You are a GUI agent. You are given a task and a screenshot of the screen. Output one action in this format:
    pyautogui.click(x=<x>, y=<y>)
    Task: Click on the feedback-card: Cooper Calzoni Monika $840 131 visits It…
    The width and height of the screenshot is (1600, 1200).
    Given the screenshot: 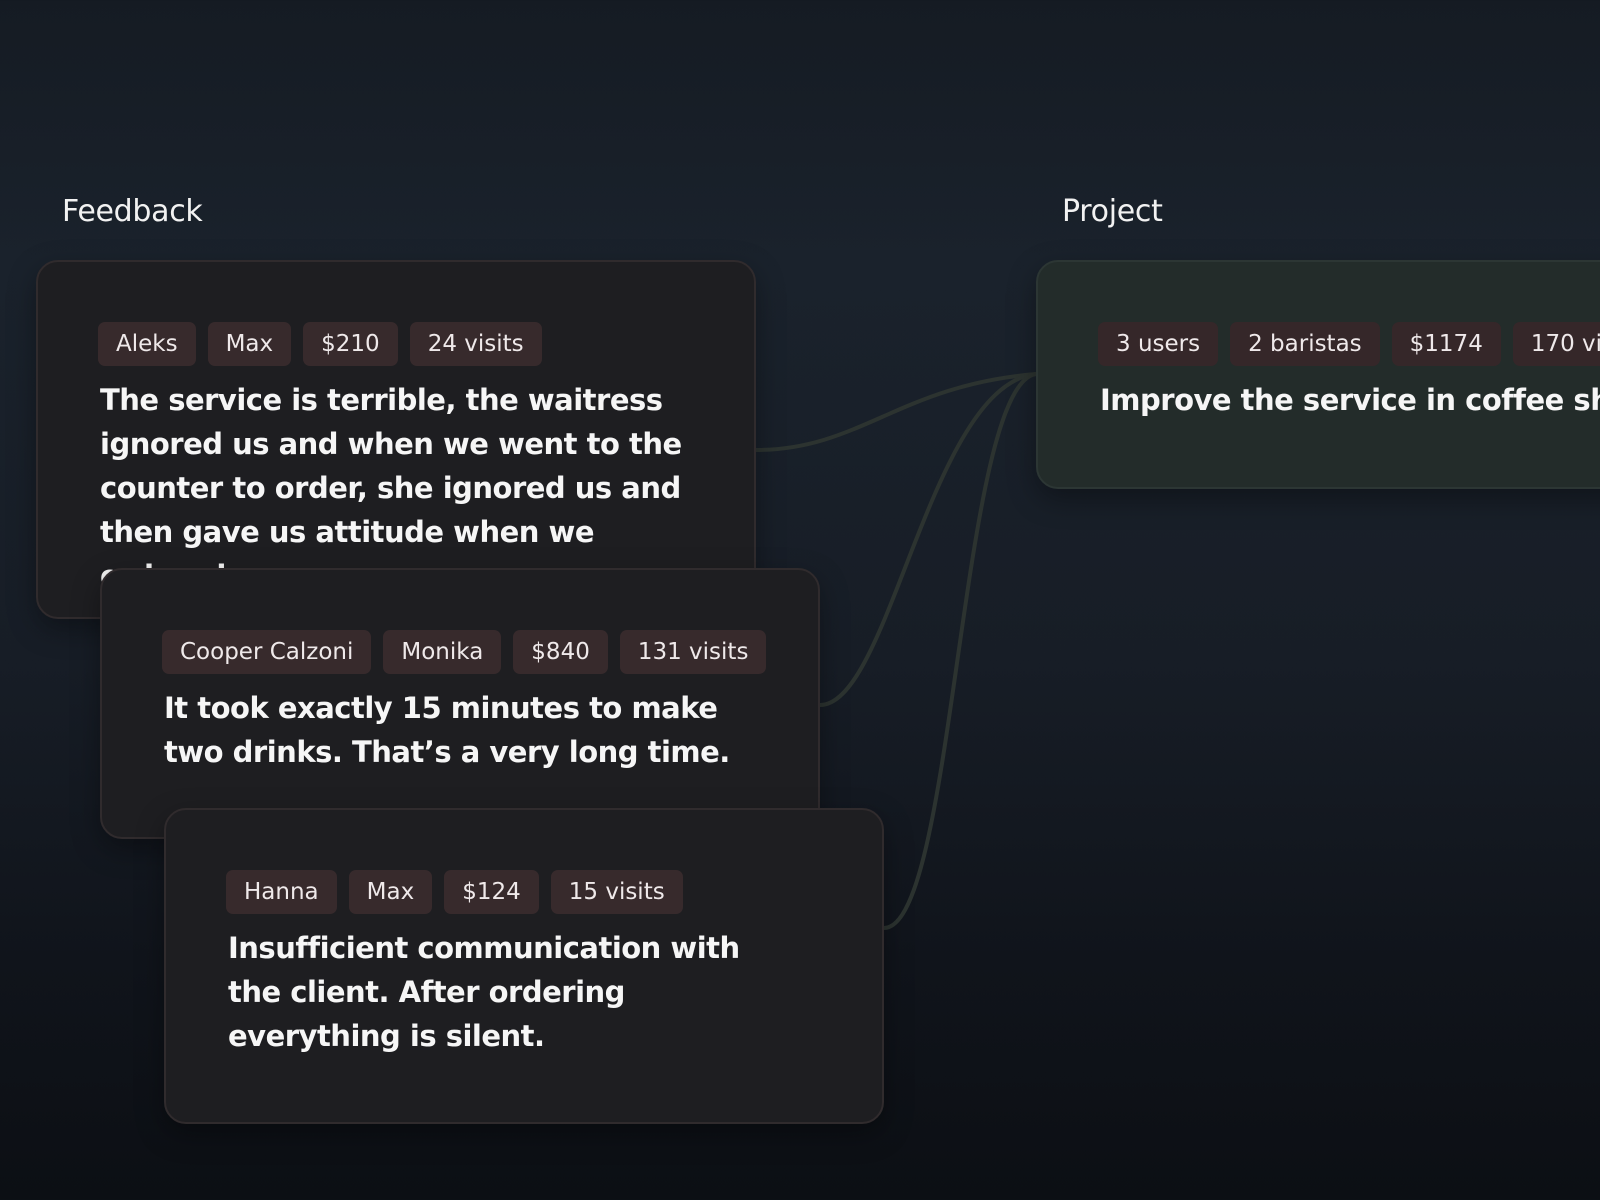 What is the action you would take?
    pyautogui.click(x=460, y=703)
    